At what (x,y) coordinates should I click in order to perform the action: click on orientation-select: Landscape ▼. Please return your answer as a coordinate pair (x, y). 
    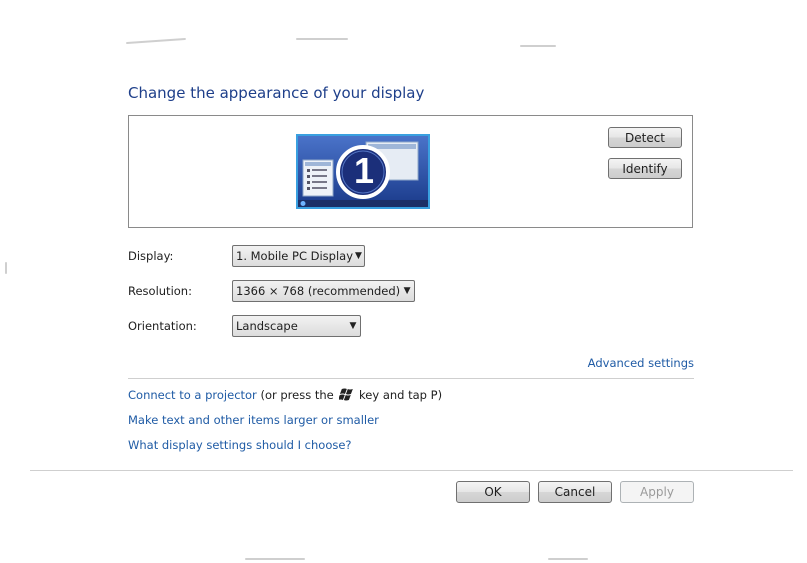
    Looking at the image, I should click on (296, 326).